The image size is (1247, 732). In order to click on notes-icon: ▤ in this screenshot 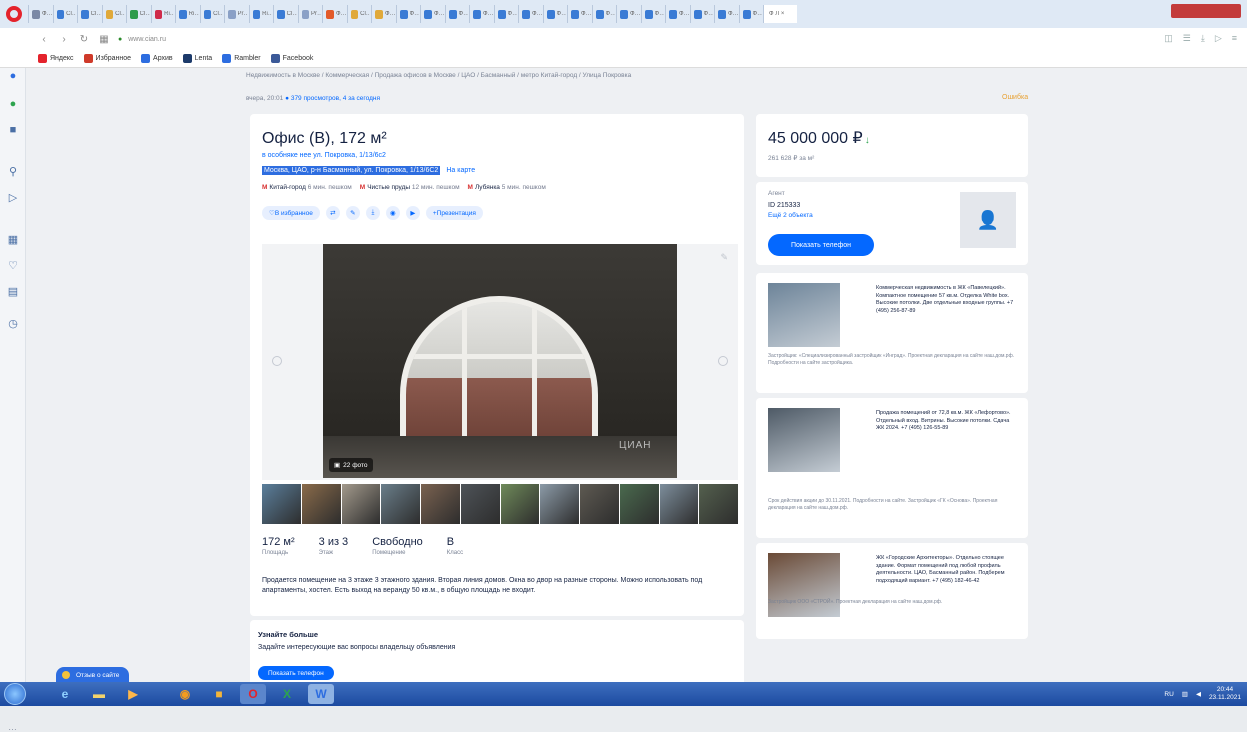, I will do `click(13, 292)`.